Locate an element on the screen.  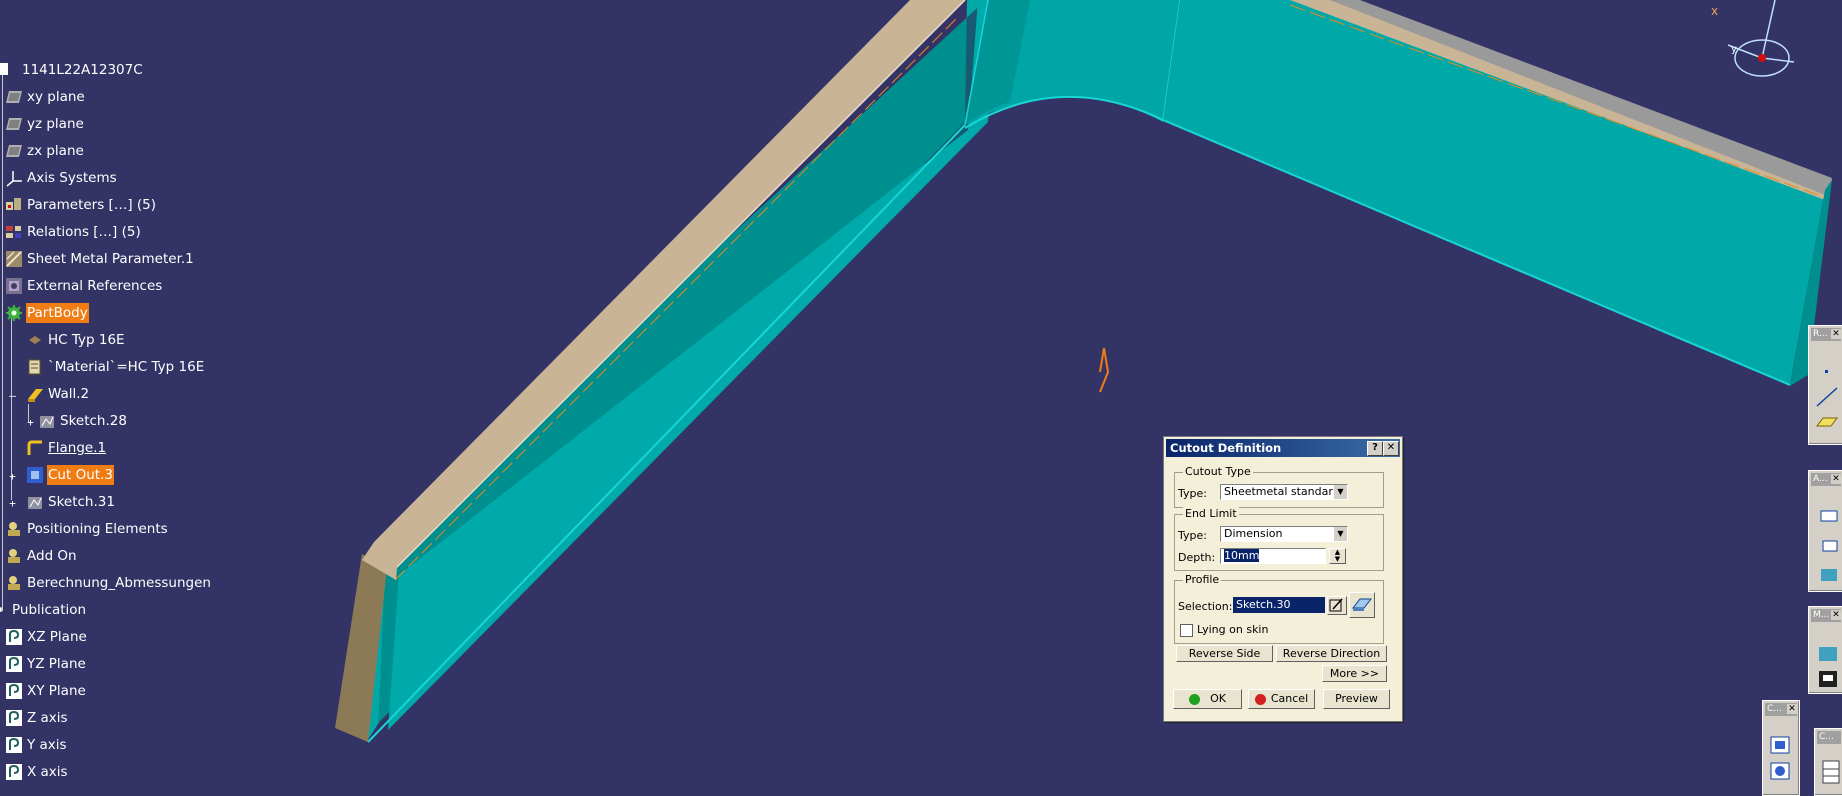
tree-item-material-parameter: `Material`=HC Typ 16E is located at coordinates (115, 367).